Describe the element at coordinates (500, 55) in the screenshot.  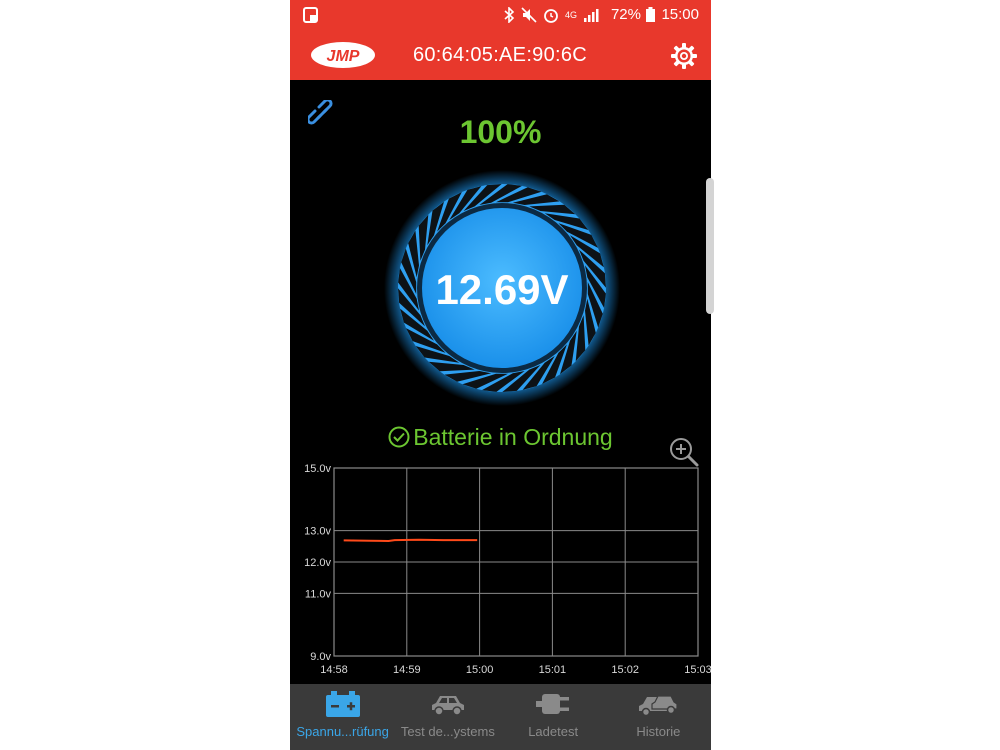
I see `device-mac-address: 60:64:05:AE:90:6C` at that location.